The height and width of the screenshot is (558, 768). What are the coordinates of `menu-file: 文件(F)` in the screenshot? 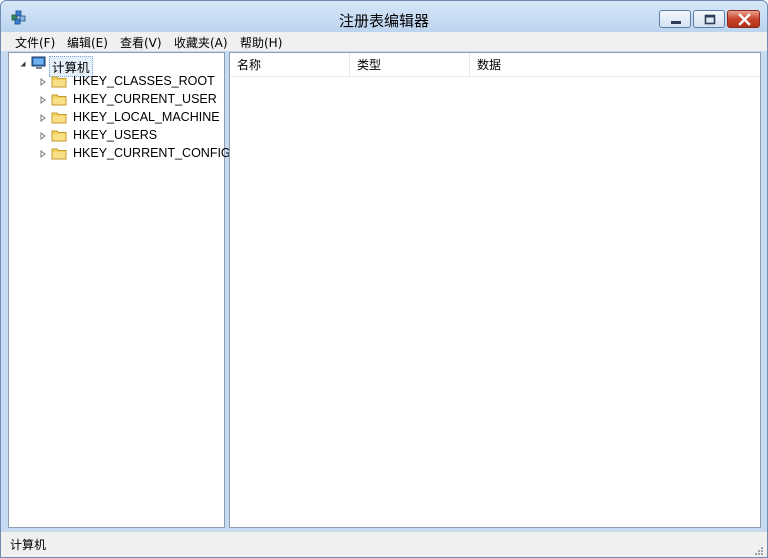 It's located at (35, 42).